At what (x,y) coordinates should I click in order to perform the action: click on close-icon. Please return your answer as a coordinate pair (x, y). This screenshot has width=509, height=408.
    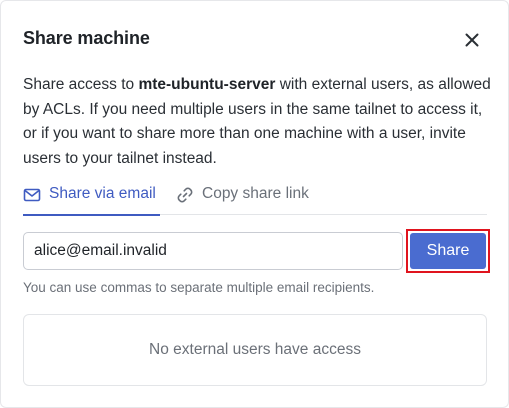
    Looking at the image, I should click on (472, 40).